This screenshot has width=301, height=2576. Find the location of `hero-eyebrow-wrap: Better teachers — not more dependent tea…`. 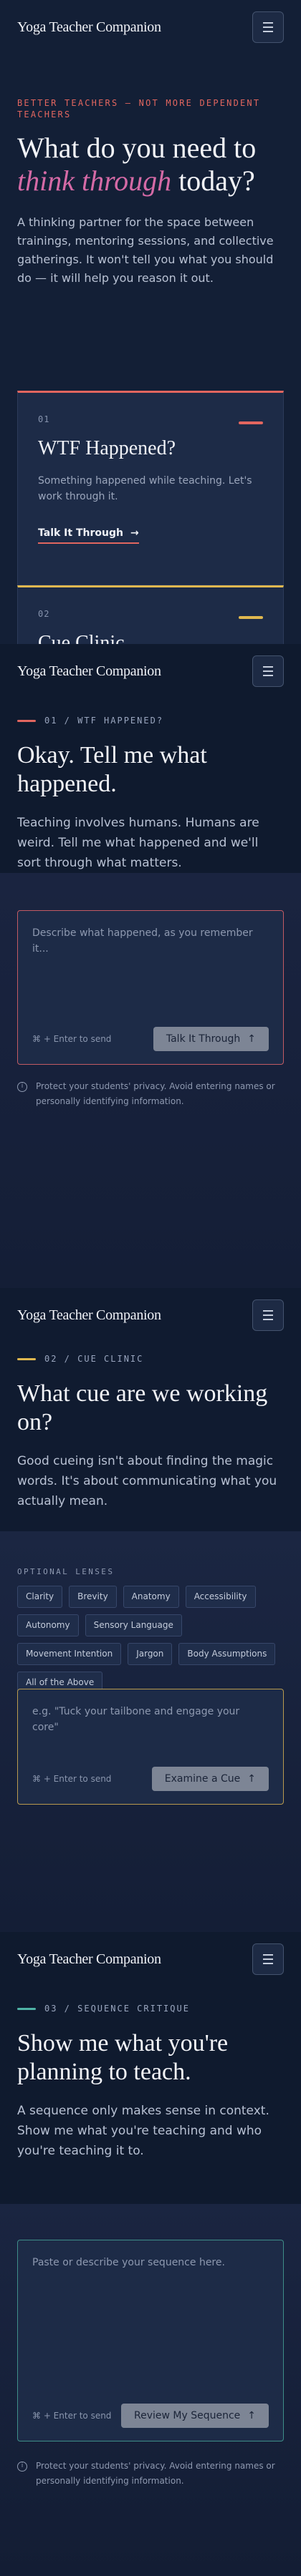

hero-eyebrow-wrap: Better teachers — not more dependent tea… is located at coordinates (150, 108).